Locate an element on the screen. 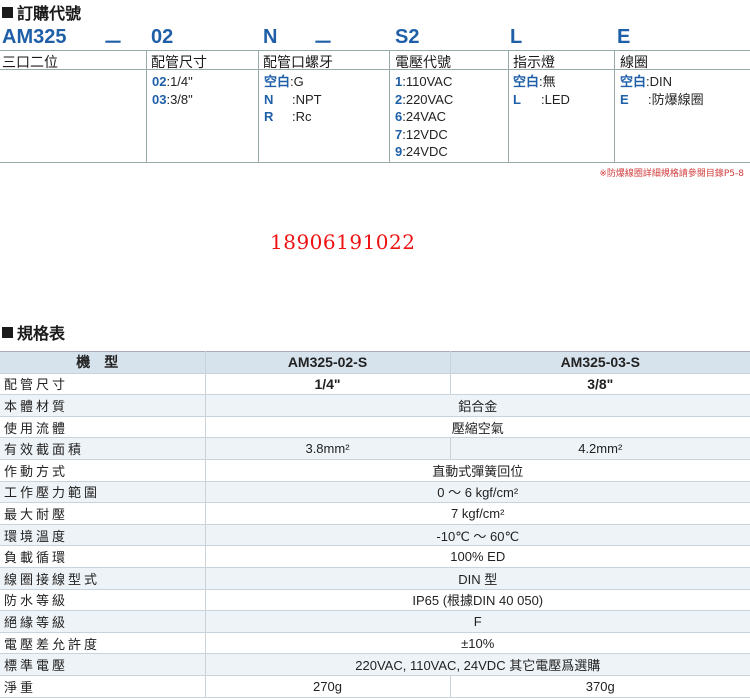 This screenshot has height=700, width=750. option-value: :防爆線圈 is located at coordinates (676, 99).